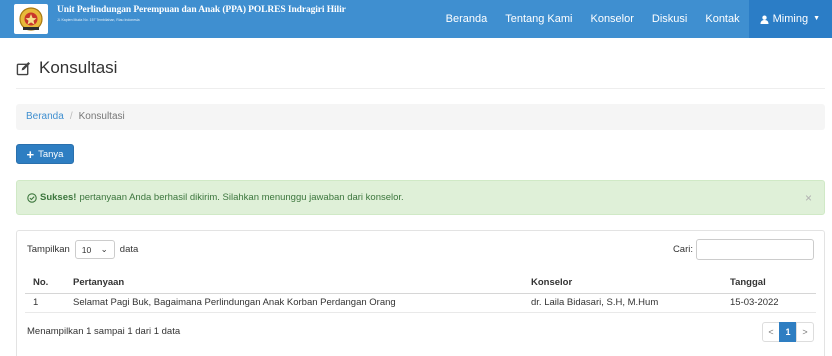 The height and width of the screenshot is (356, 832). I want to click on chevron-down-icon: ⌄, so click(104, 249).